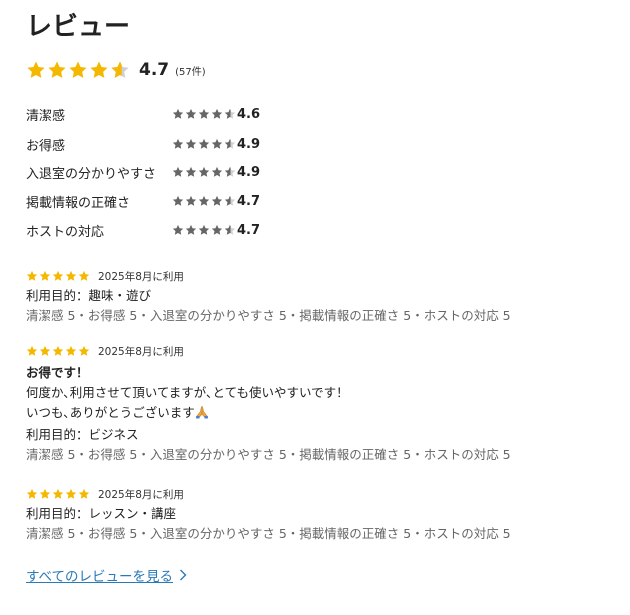  What do you see at coordinates (190, 72) in the screenshot?
I see `review-count: (57件)` at bounding box center [190, 72].